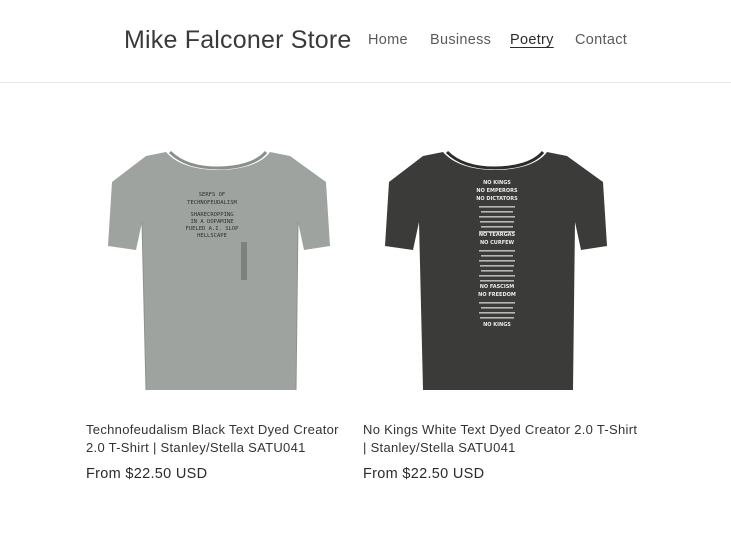 This screenshot has width=731, height=536. What do you see at coordinates (212, 236) in the screenshot?
I see `svg-text: HELLSCAPE` at bounding box center [212, 236].